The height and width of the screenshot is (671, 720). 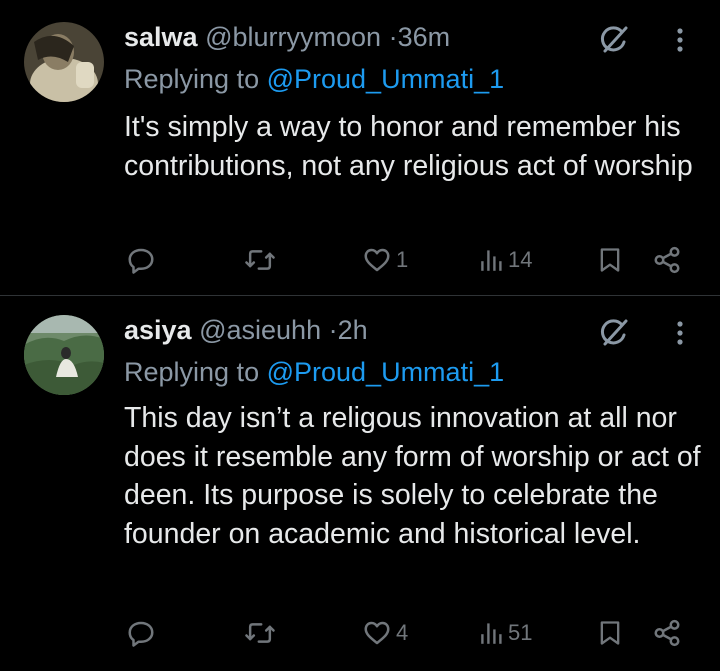 What do you see at coordinates (520, 632) in the screenshot?
I see `views-count: 51` at bounding box center [520, 632].